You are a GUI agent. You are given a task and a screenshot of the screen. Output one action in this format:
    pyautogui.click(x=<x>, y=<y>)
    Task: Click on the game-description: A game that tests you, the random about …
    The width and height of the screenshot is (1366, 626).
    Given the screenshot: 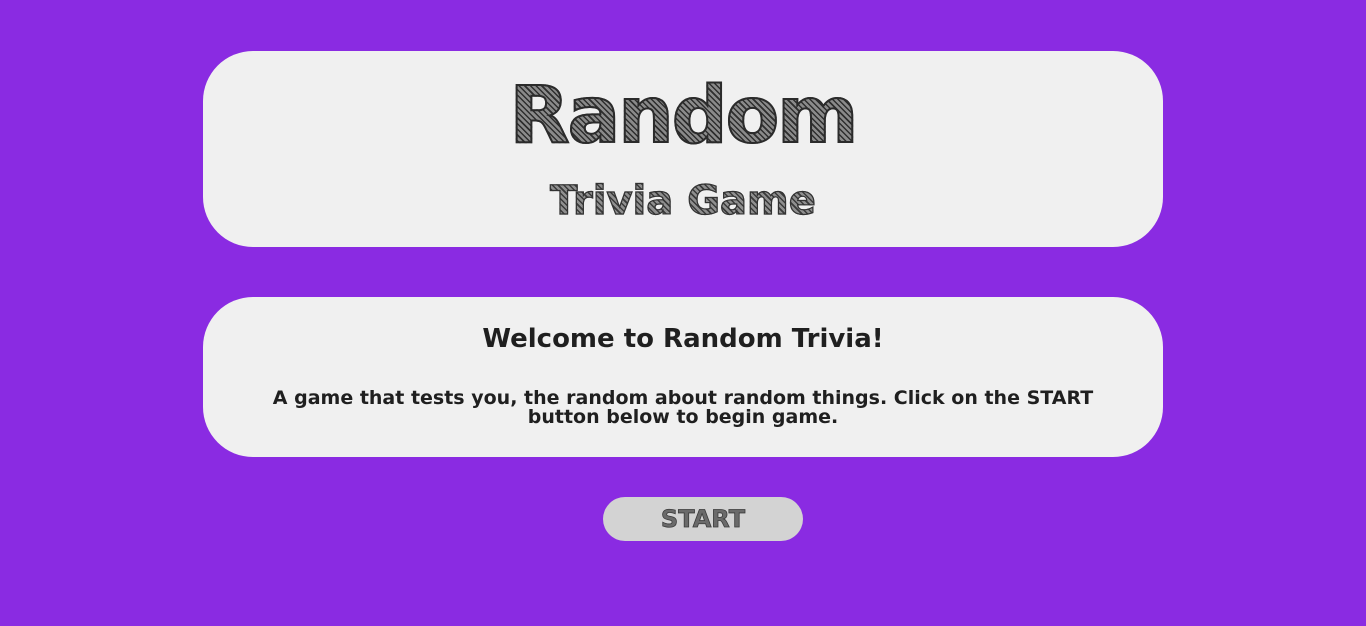 What is the action you would take?
    pyautogui.click(x=683, y=407)
    